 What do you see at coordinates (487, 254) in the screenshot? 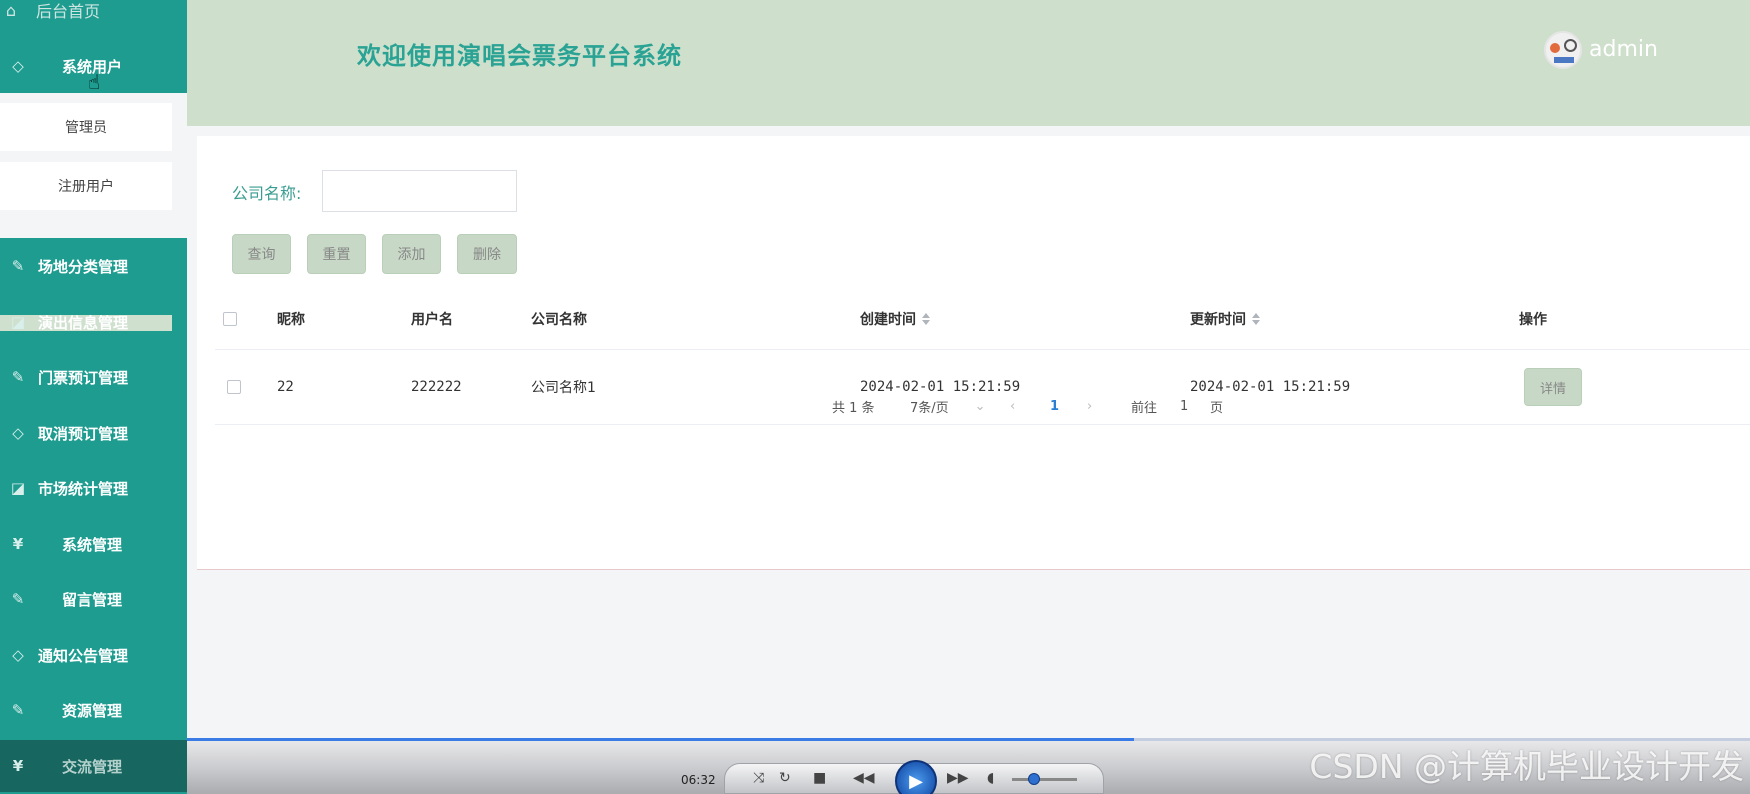
I see `delete-button: 删除` at bounding box center [487, 254].